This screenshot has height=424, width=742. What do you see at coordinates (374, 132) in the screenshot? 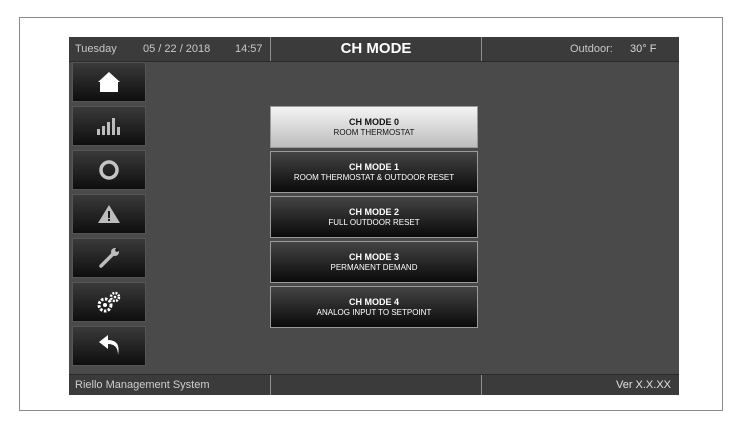
I see `mode-subtitle: ROOM THERMOSTAT` at bounding box center [374, 132].